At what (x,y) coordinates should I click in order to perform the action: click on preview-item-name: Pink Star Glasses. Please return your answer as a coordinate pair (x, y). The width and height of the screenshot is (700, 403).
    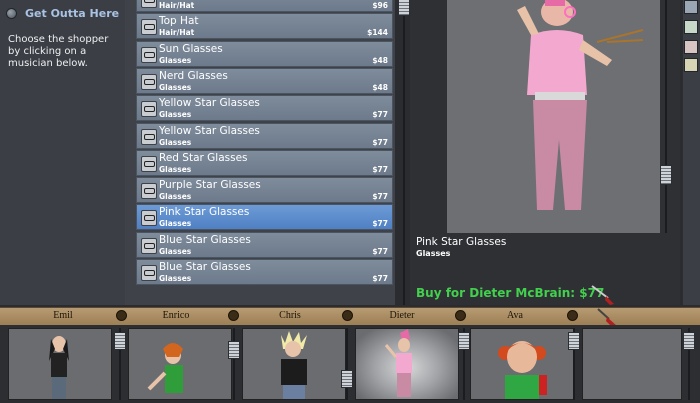
    Looking at the image, I should click on (461, 242).